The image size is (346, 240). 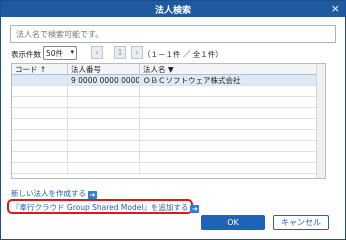 What do you see at coordinates (97, 52) in the screenshot?
I see `prev-page-button: ‹` at bounding box center [97, 52].